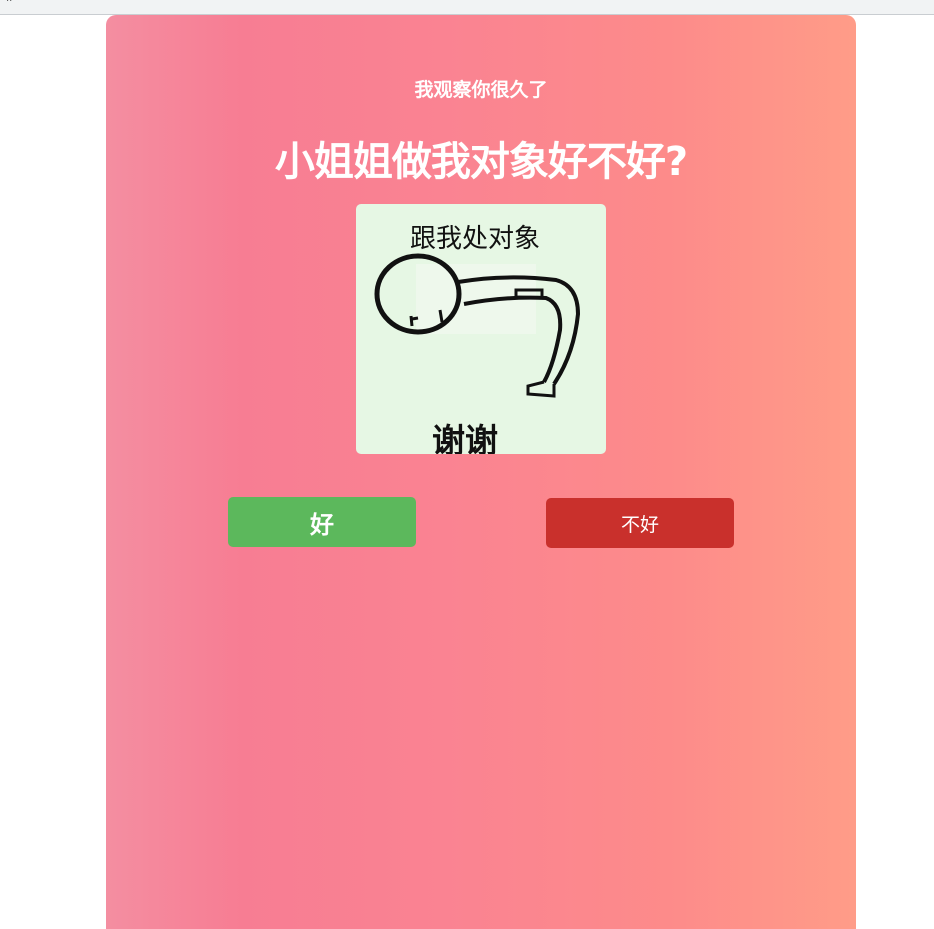 The height and width of the screenshot is (929, 934). I want to click on meme-image: 跟我处对象 谢谢, so click(481, 329).